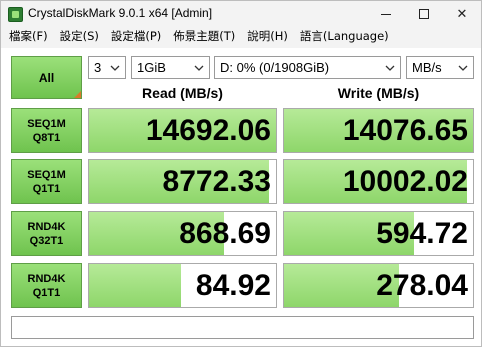 The image size is (482, 347). I want to click on test-count-value: 3, so click(98, 67).